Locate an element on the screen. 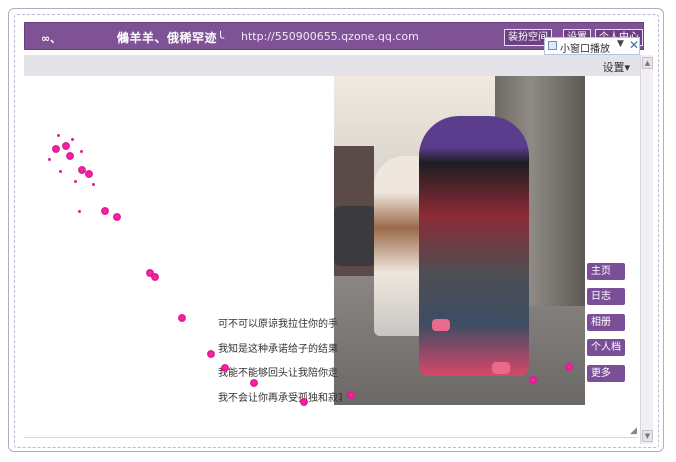 Image resolution: width=676 pixels, height=462 pixels. photo-person-right is located at coordinates (474, 246).